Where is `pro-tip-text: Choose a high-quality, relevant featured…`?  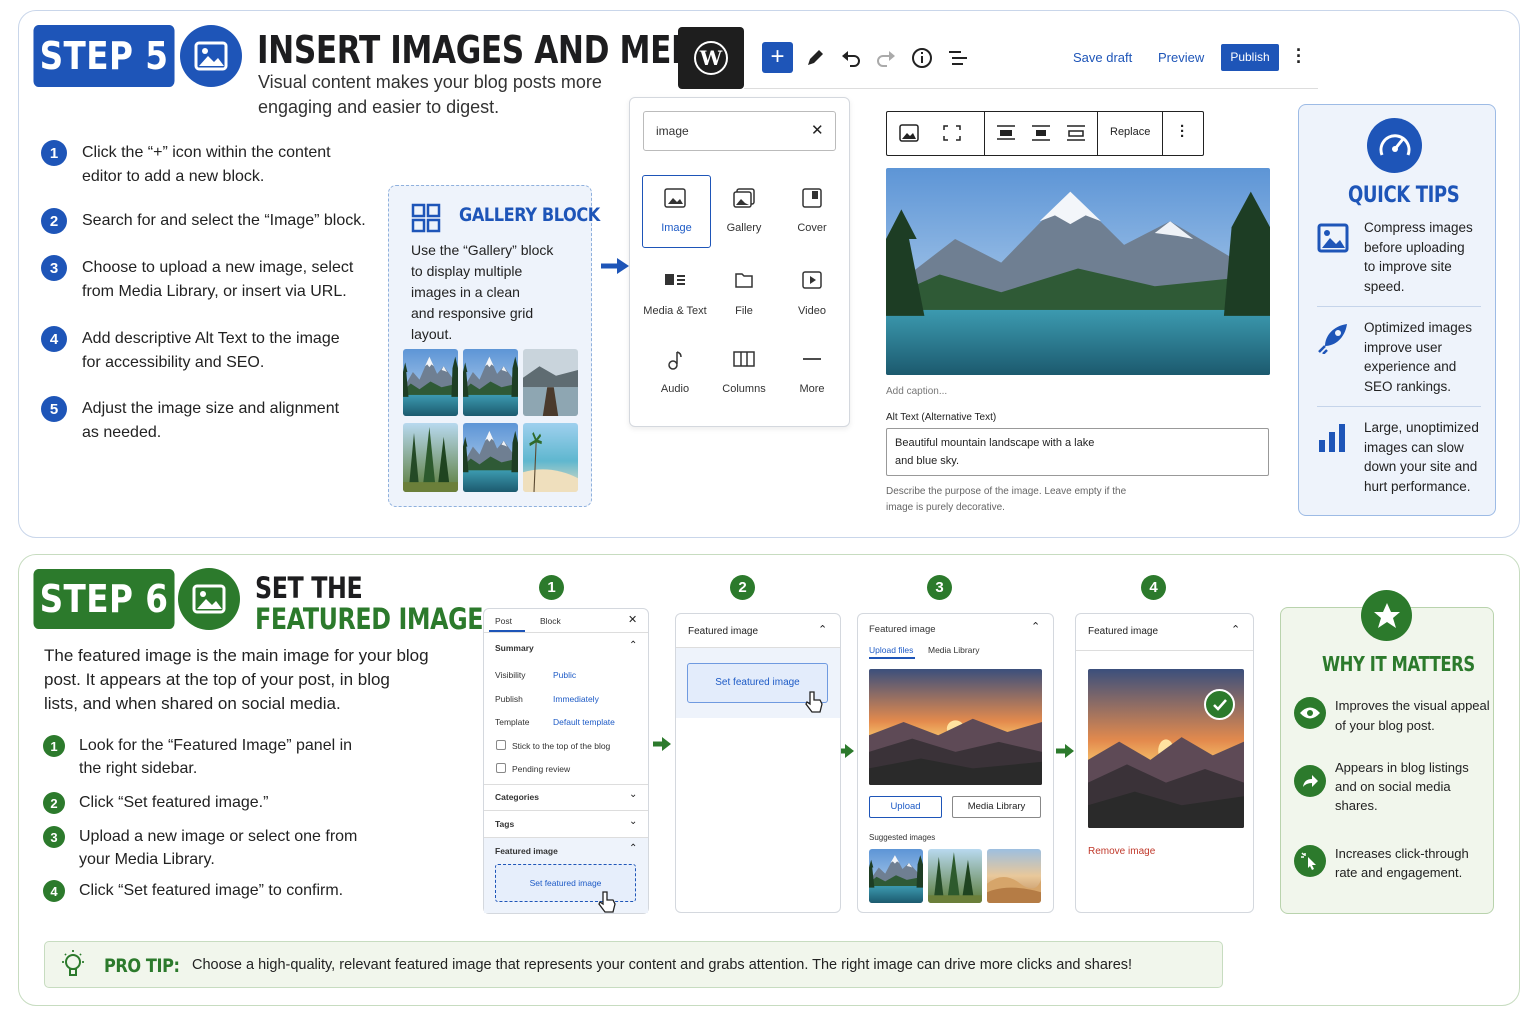
pro-tip-text: Choose a high-quality, relevant featured… is located at coordinates (662, 965).